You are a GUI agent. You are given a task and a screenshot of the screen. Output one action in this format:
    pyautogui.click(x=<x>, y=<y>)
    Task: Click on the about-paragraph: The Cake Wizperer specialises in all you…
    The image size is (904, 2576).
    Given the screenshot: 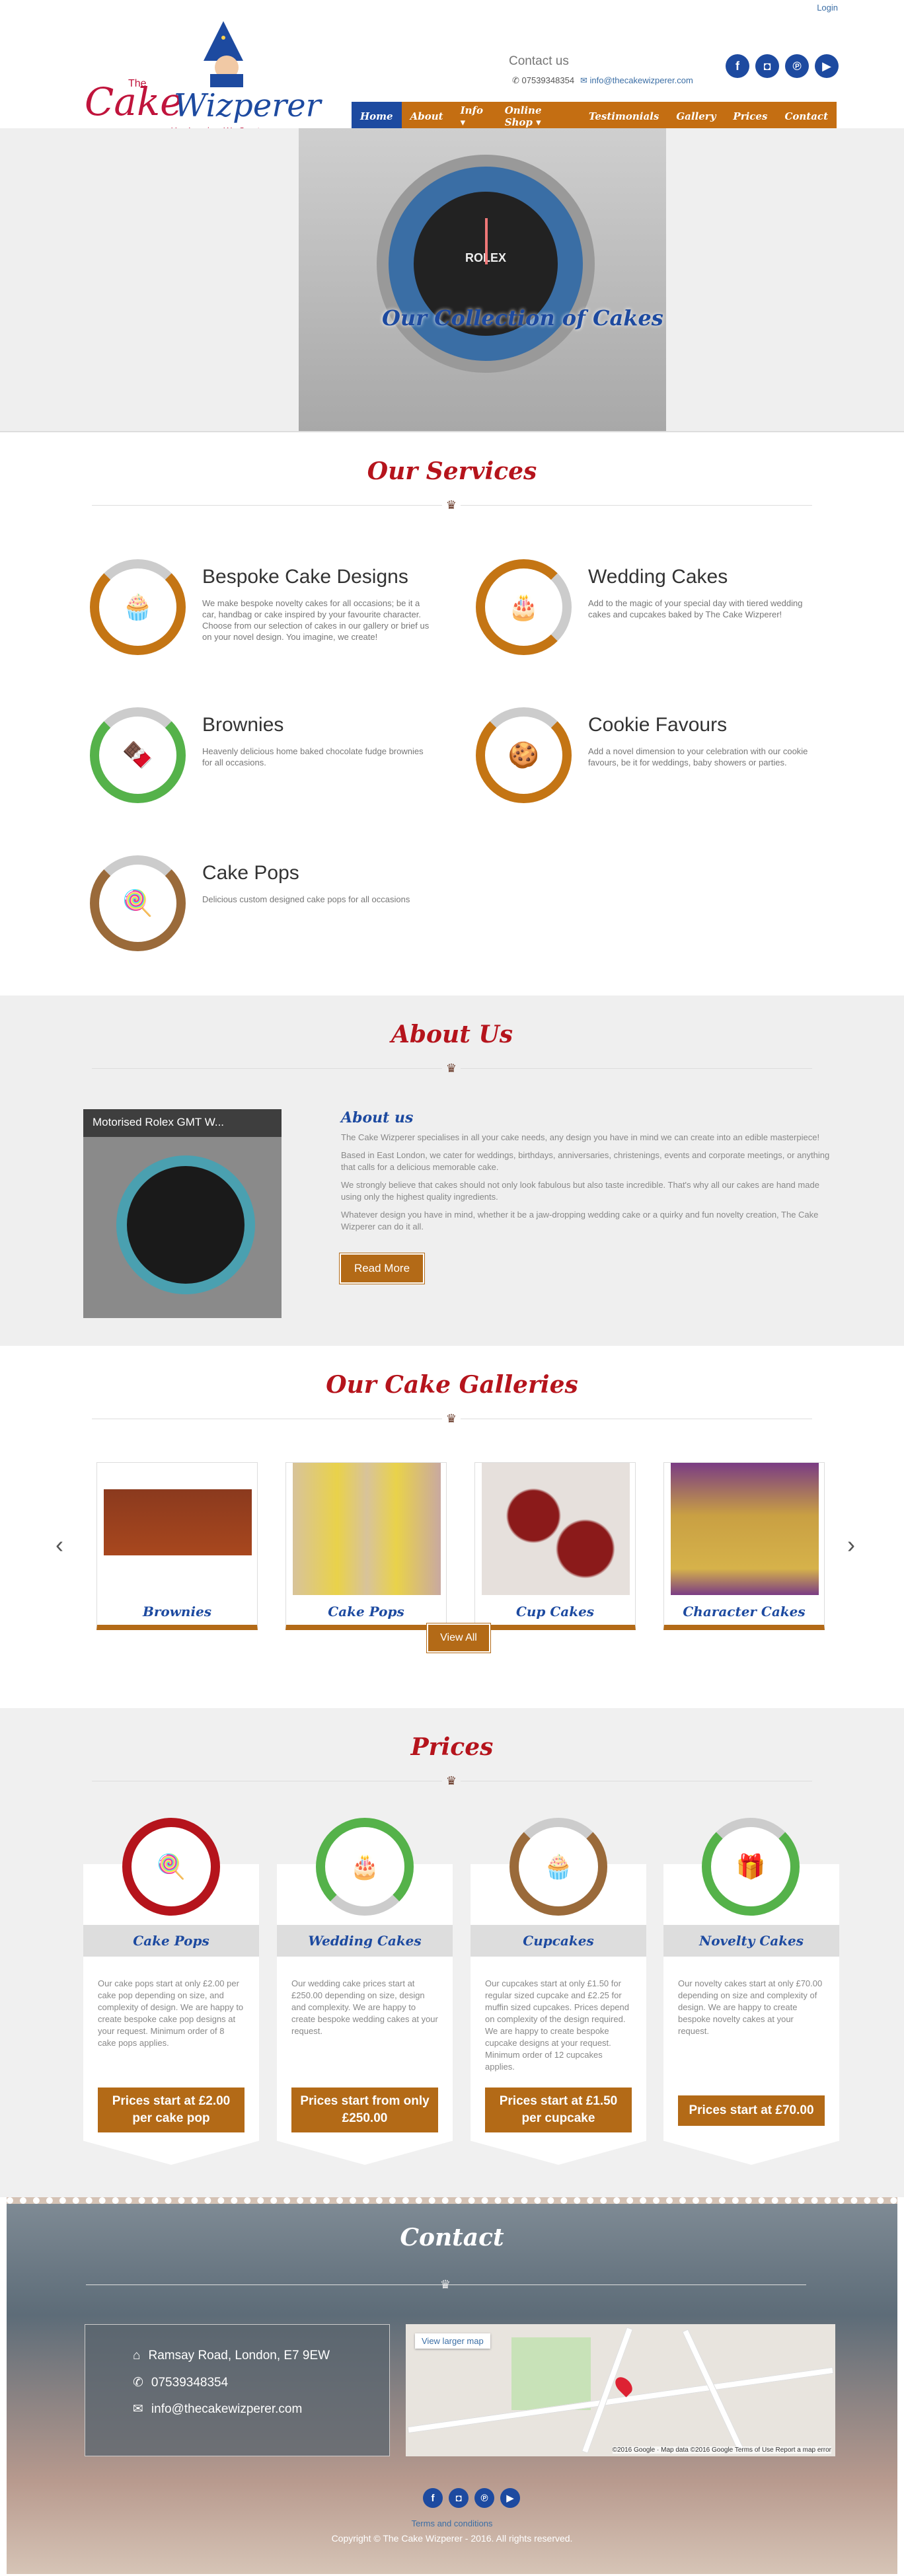 What is the action you would take?
    pyautogui.click(x=580, y=1137)
    